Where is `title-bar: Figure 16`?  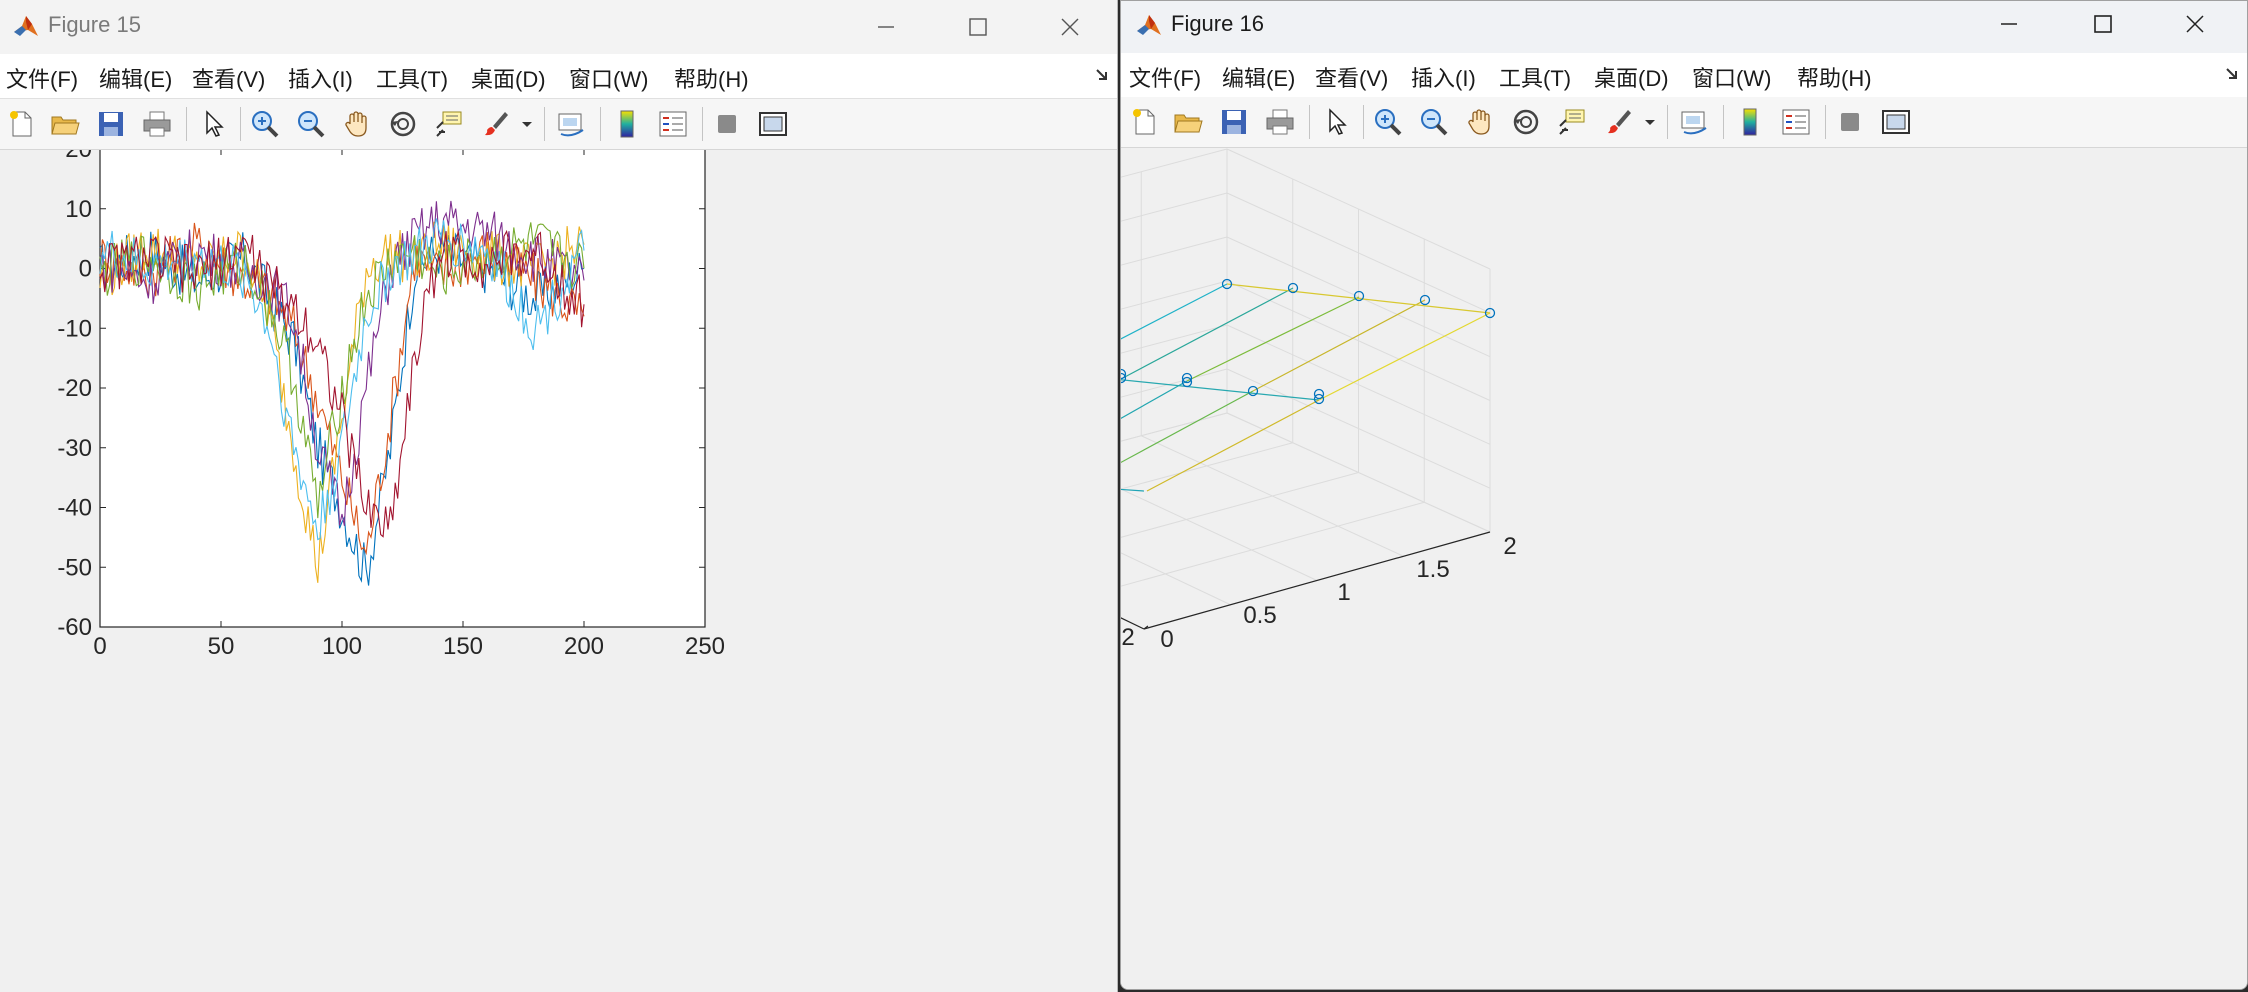 title-bar: Figure 16 is located at coordinates (1684, 28).